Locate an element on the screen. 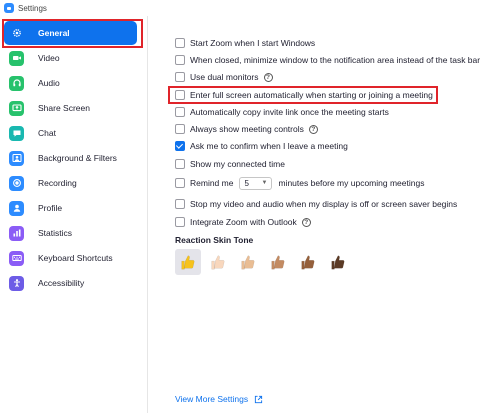 This screenshot has height=413, width=500. checkbox-checked is located at coordinates (180, 146).